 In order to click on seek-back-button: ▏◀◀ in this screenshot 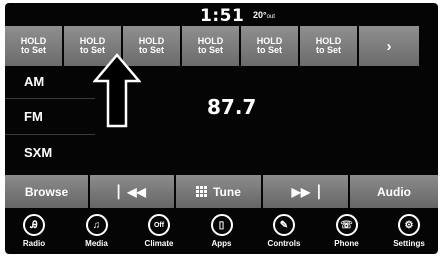, I will do `click(132, 191)`.